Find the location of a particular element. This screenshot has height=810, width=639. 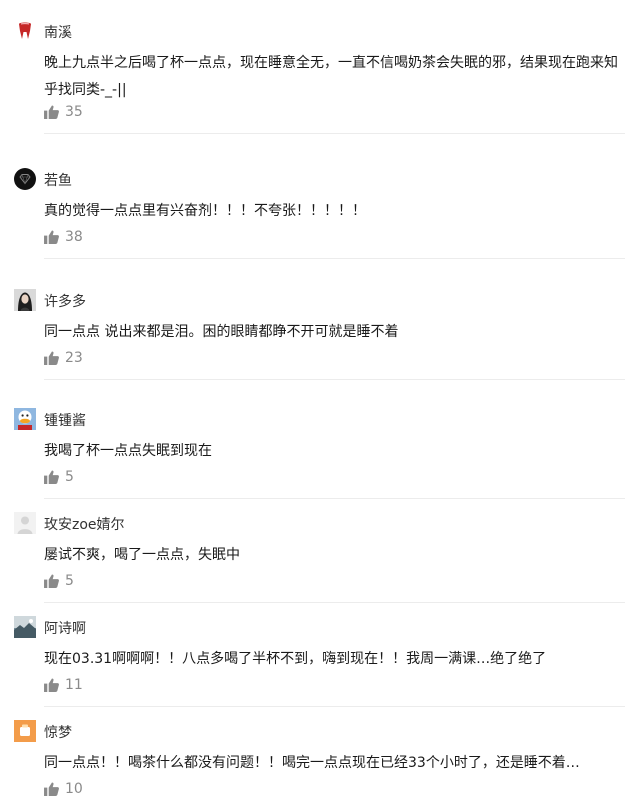

like-count: 23 is located at coordinates (74, 358).